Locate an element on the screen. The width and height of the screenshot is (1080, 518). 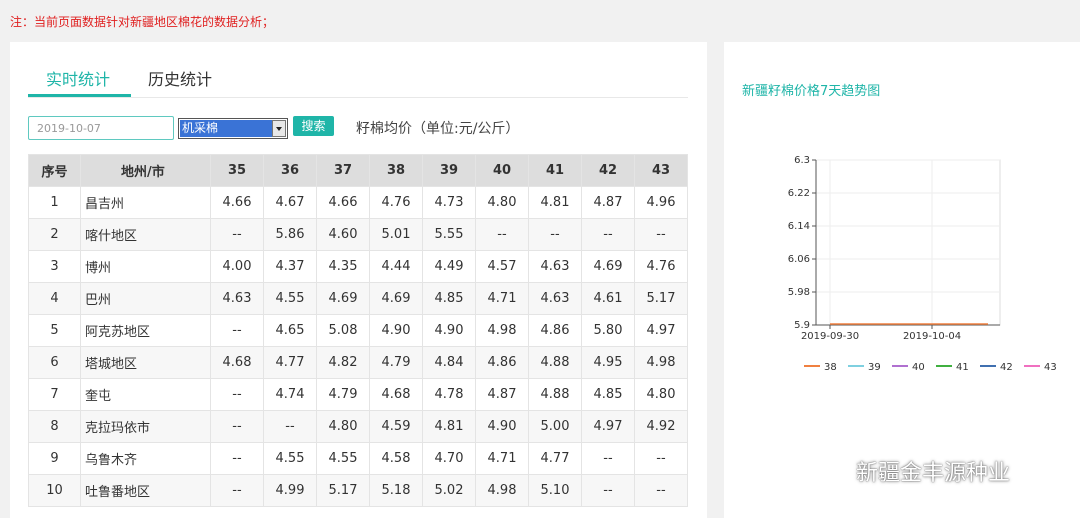
price-cell: 4.55 is located at coordinates (343, 458).